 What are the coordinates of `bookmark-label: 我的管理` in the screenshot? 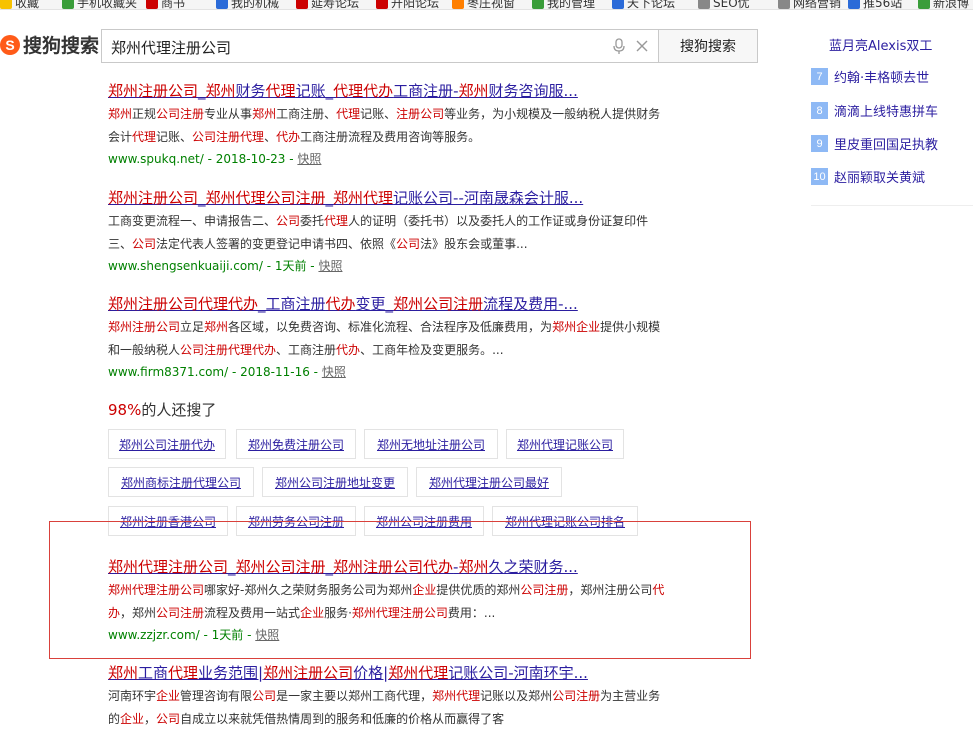 It's located at (571, 5).